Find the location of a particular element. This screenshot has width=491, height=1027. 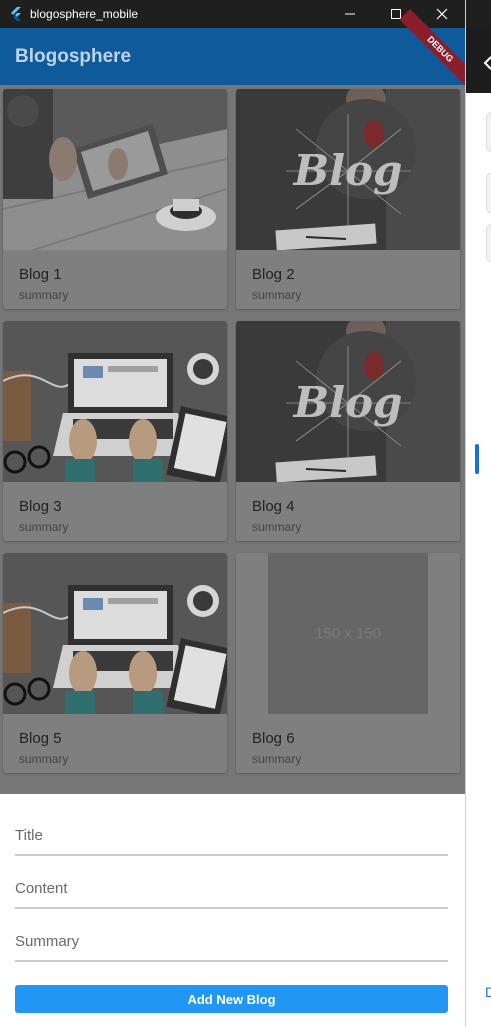

selection-indicator is located at coordinates (477, 459).